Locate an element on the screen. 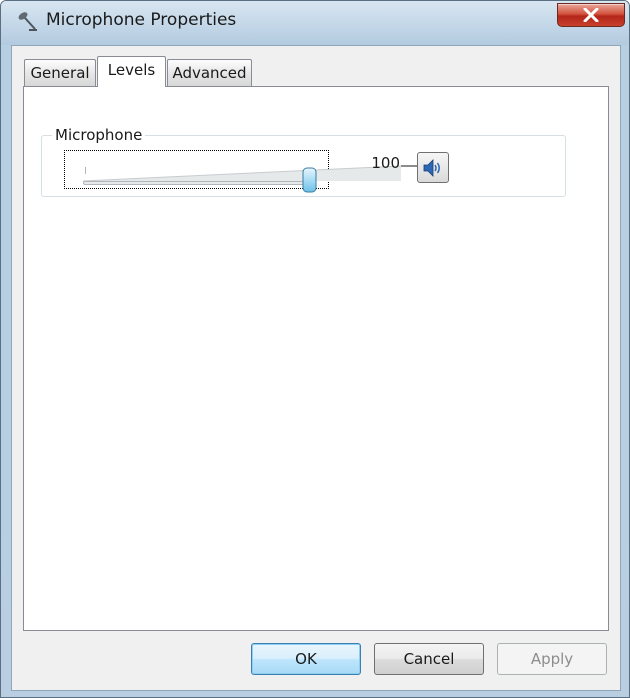 This screenshot has height=698, width=630. slider-track is located at coordinates (197, 183).